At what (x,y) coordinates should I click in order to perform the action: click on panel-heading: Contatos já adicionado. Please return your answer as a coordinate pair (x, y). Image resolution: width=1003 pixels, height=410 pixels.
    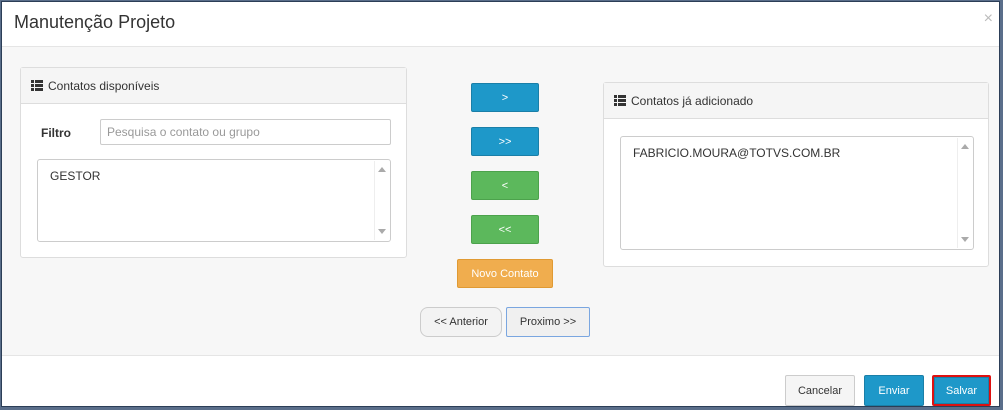
    Looking at the image, I should click on (796, 101).